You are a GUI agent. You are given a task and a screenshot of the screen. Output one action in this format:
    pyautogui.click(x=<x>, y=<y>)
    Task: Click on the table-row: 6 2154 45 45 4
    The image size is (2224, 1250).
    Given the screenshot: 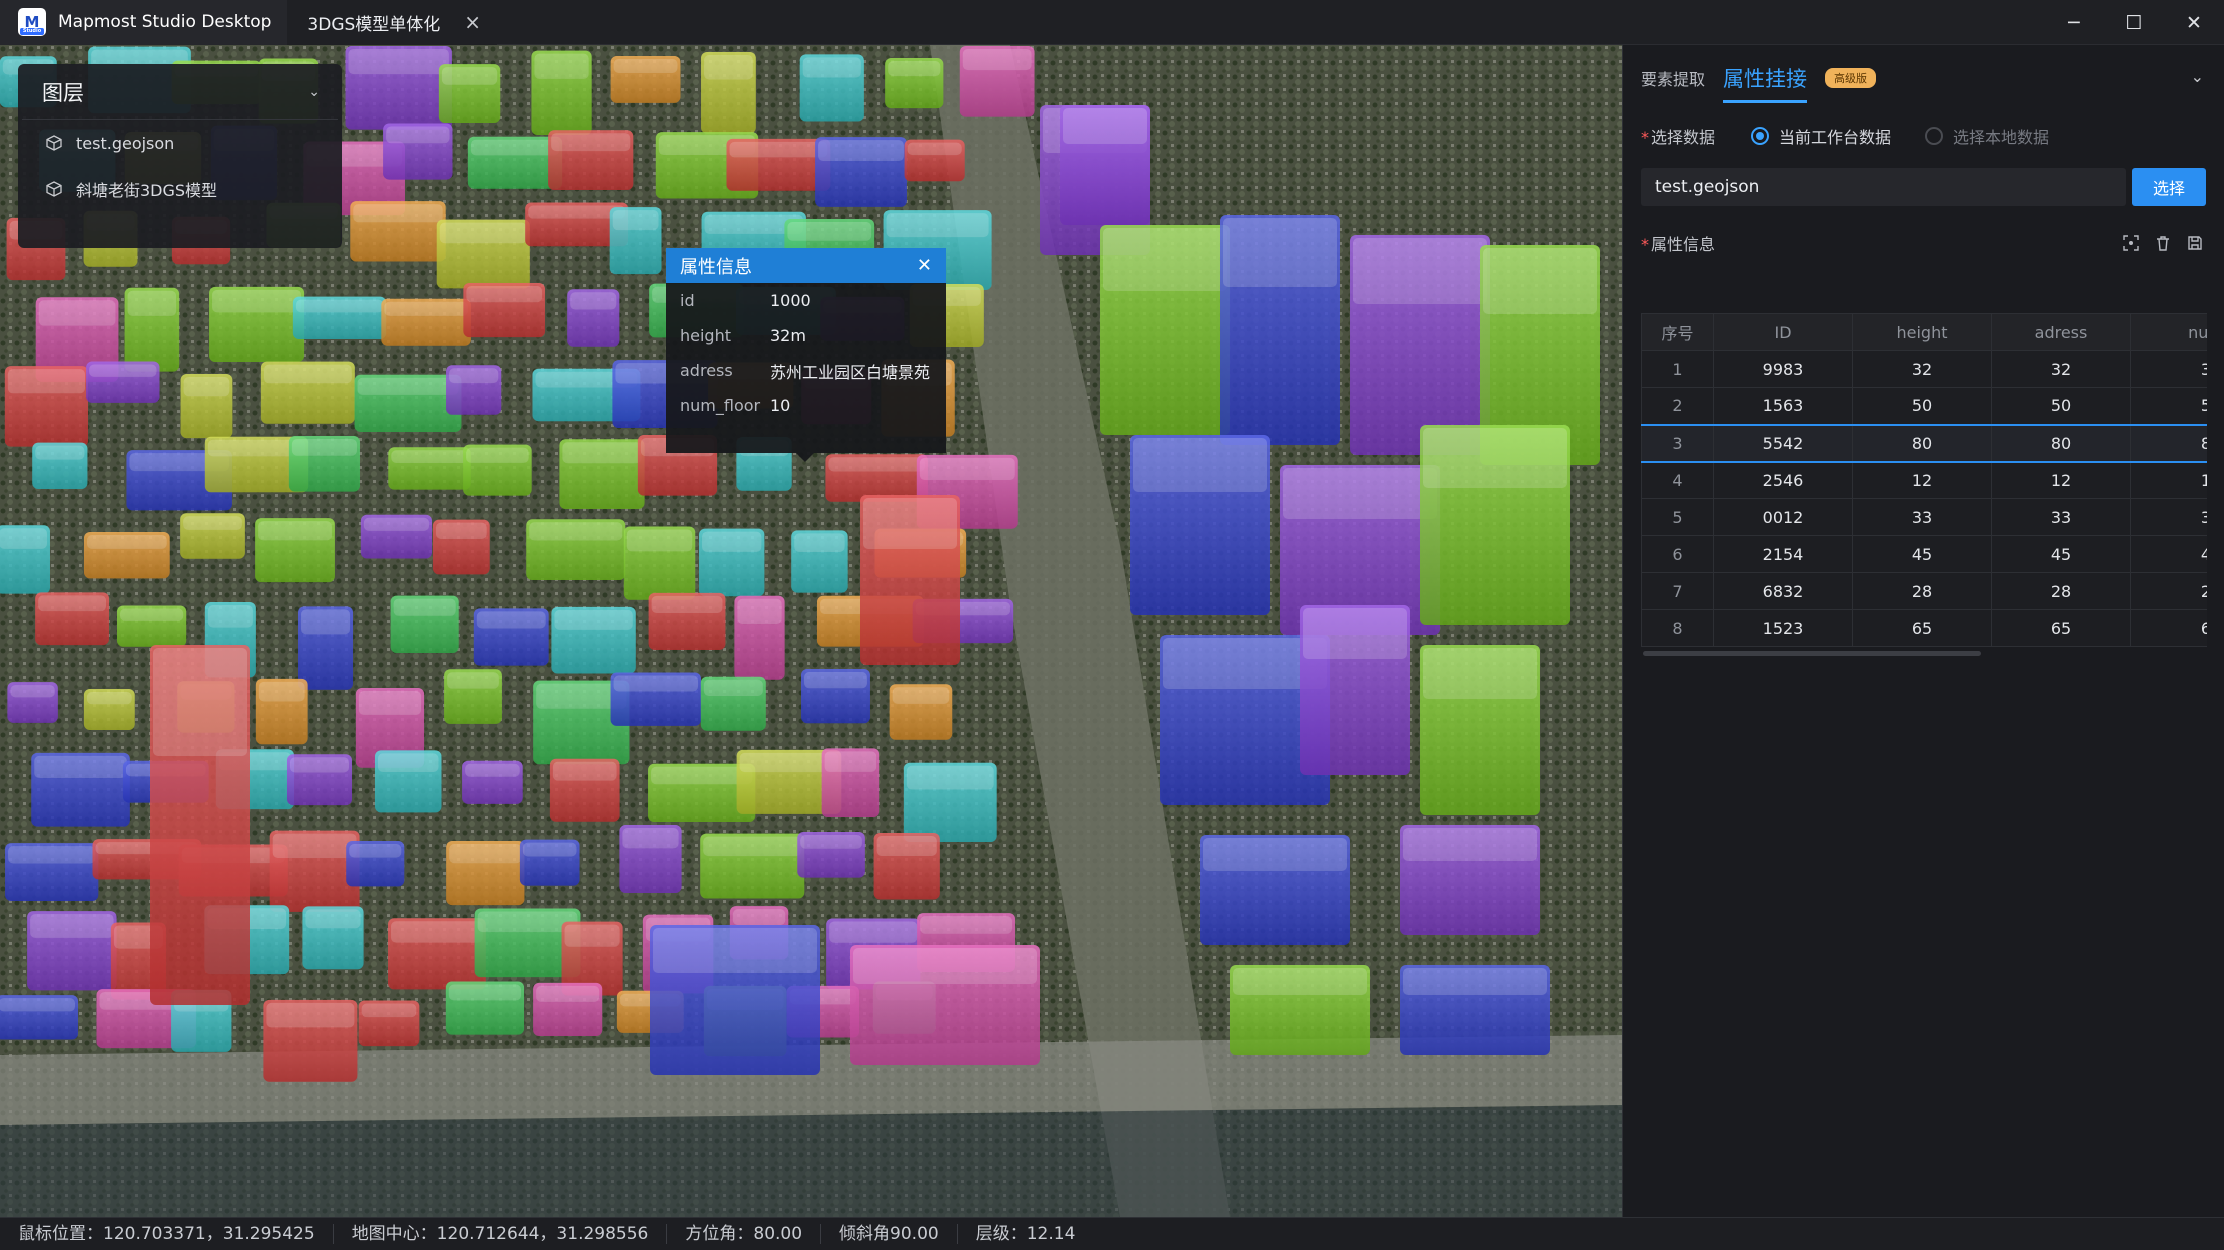 What is the action you would take?
    pyautogui.click(x=1924, y=554)
    